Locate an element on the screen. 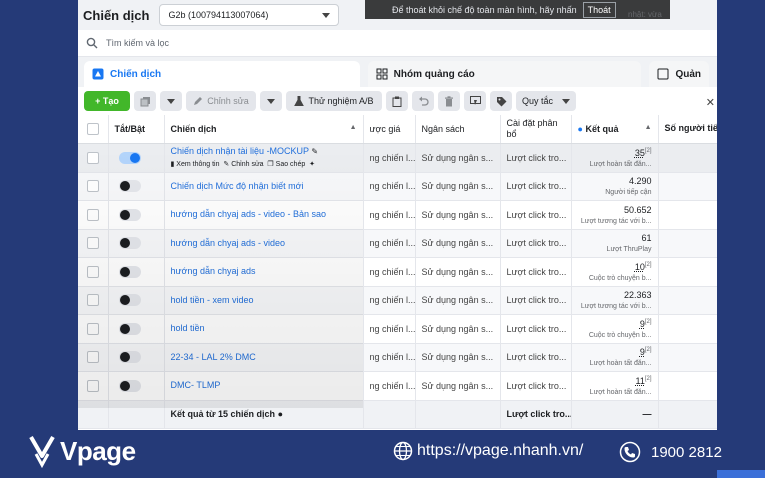 This screenshot has width=765, height=478. campaign-name-link: hold tiền - xem video is located at coordinates (212, 300).